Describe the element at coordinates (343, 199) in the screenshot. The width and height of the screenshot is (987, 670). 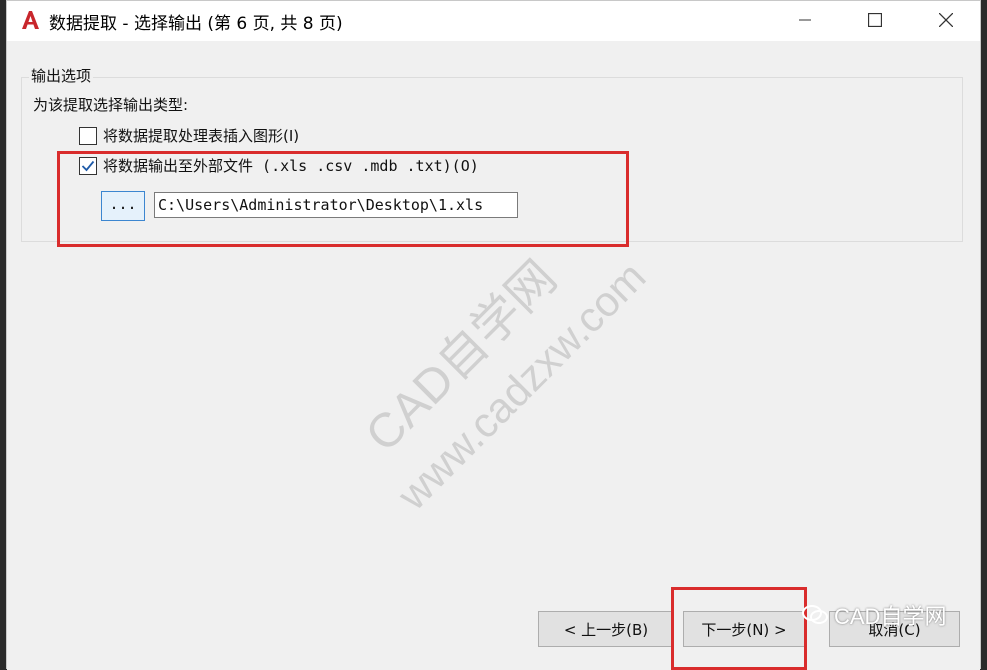
I see `highlight-box-output-option` at that location.